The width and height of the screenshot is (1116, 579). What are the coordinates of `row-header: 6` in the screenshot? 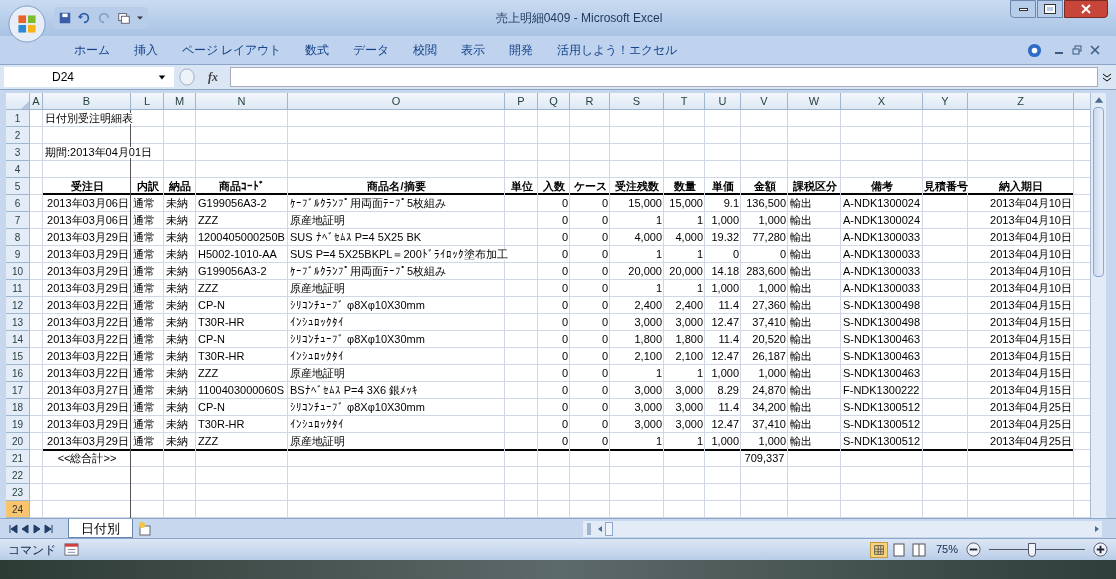 It's located at (18, 203).